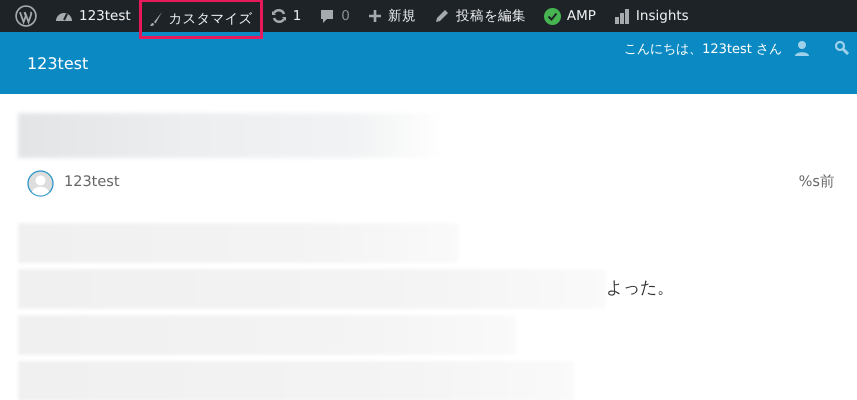 The image size is (857, 400). I want to click on admin-bar-item: 1, so click(286, 16).